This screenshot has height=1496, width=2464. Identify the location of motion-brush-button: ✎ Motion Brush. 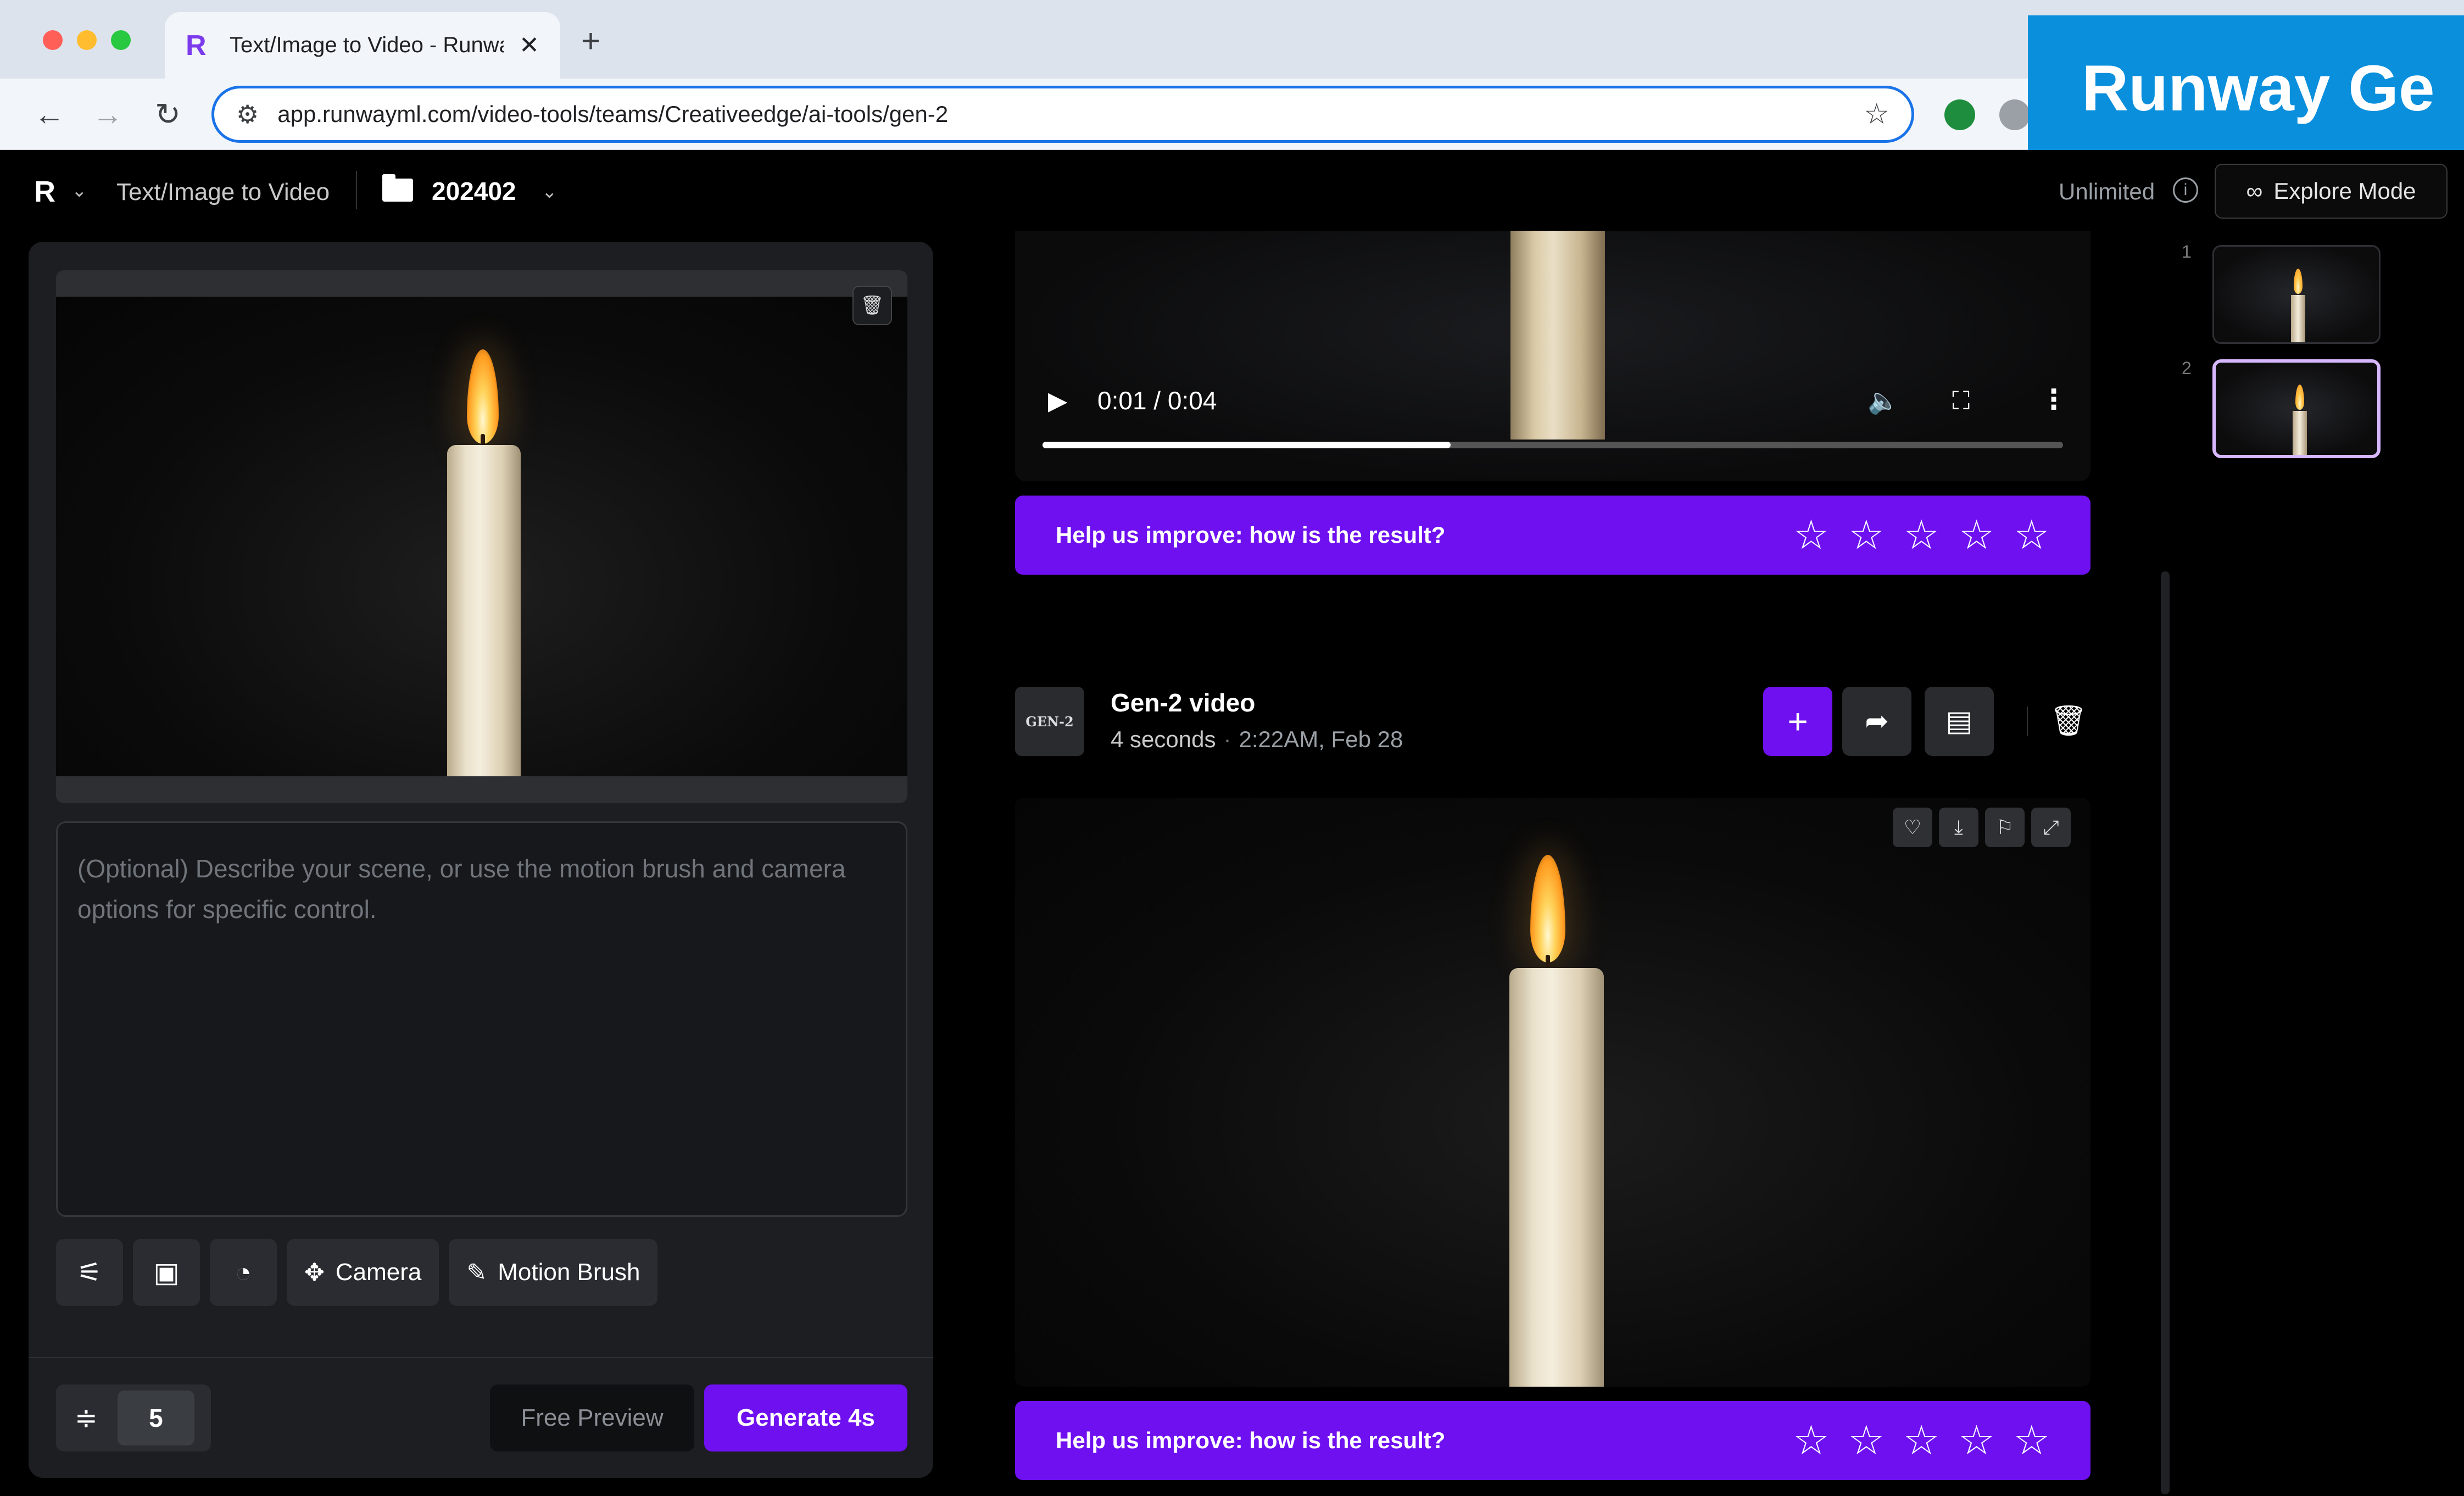
(554, 1272).